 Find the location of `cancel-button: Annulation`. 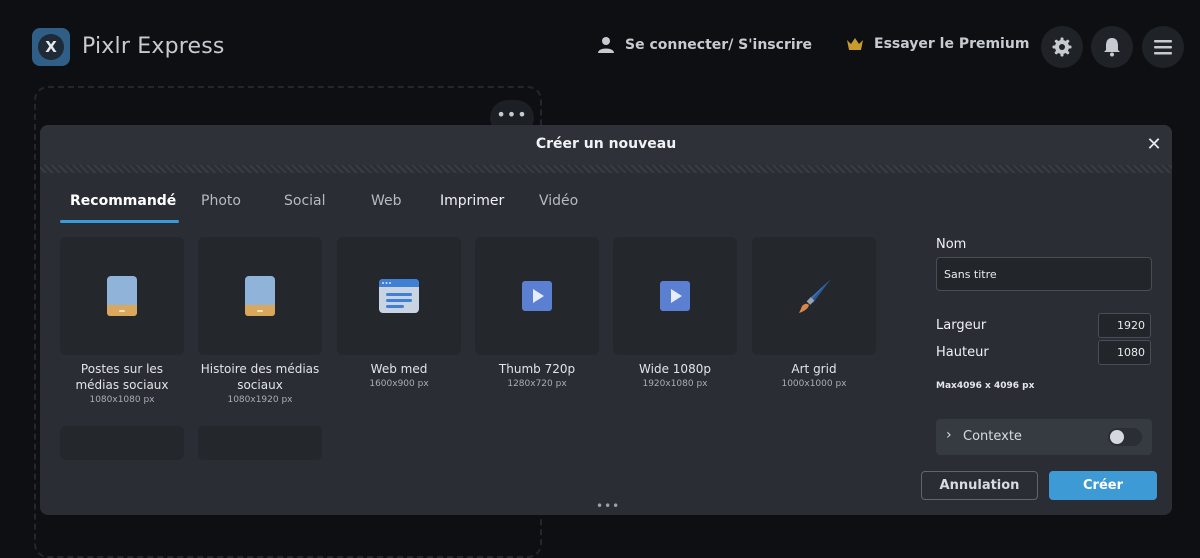

cancel-button: Annulation is located at coordinates (979, 485).